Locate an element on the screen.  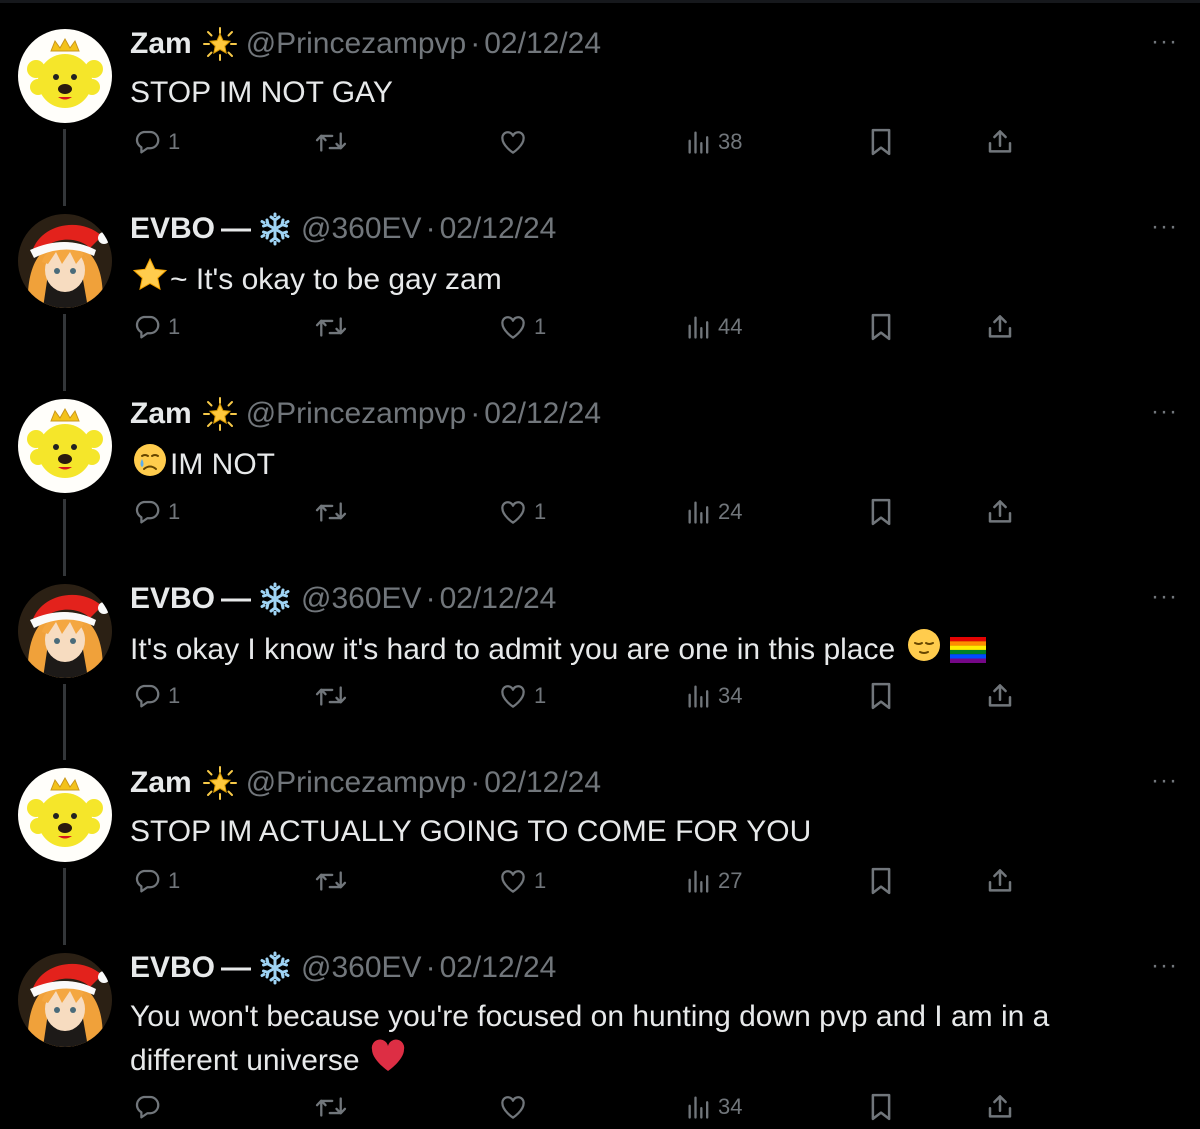
name-dash: — is located at coordinates (236, 967).